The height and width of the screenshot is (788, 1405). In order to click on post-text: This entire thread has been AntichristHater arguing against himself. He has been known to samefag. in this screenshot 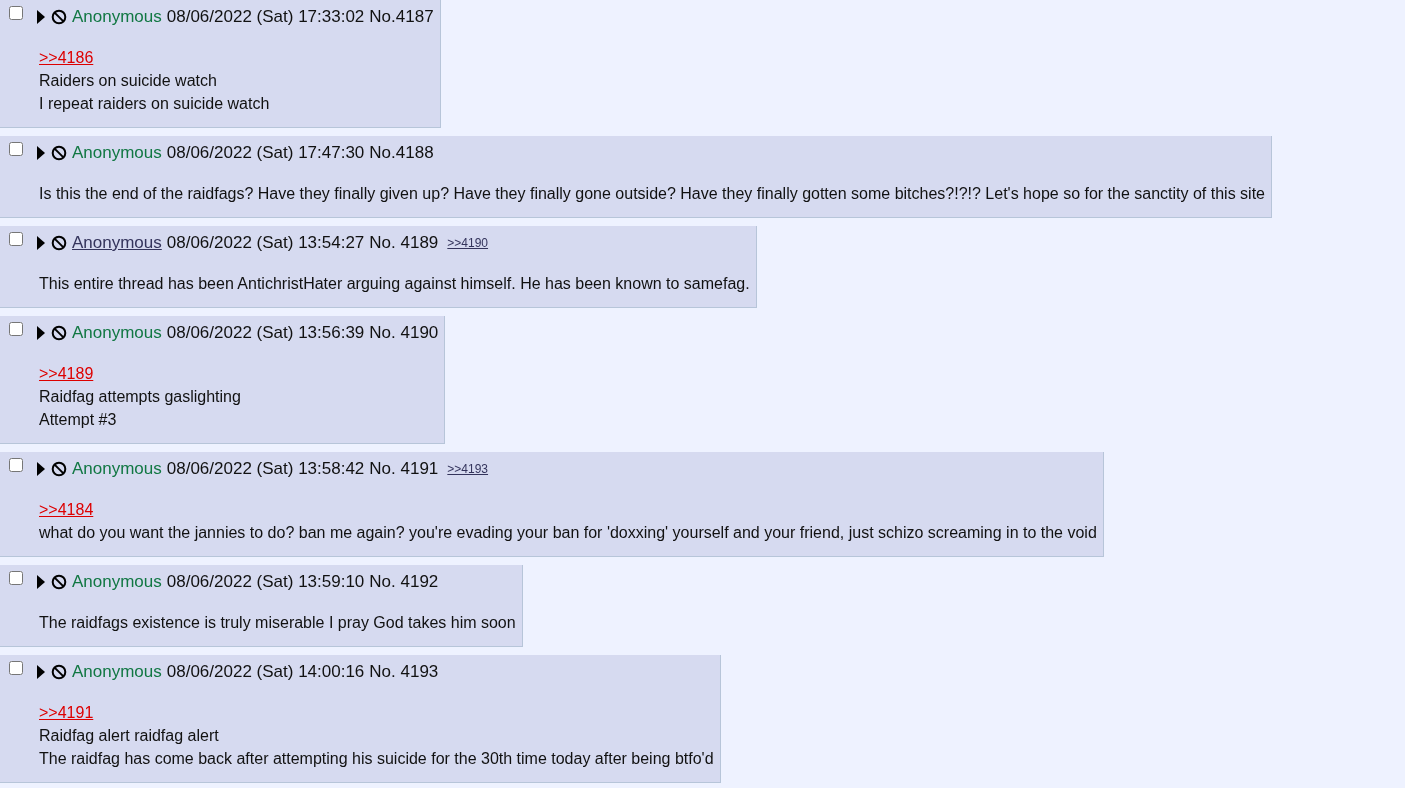, I will do `click(394, 284)`.